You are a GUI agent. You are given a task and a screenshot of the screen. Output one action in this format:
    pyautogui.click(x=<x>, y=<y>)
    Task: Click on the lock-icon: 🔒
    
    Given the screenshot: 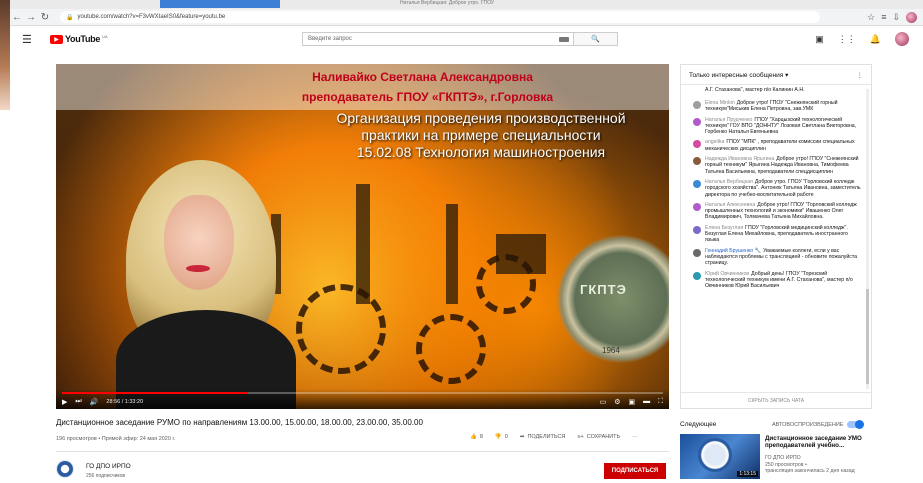 What is the action you would take?
    pyautogui.click(x=70, y=17)
    